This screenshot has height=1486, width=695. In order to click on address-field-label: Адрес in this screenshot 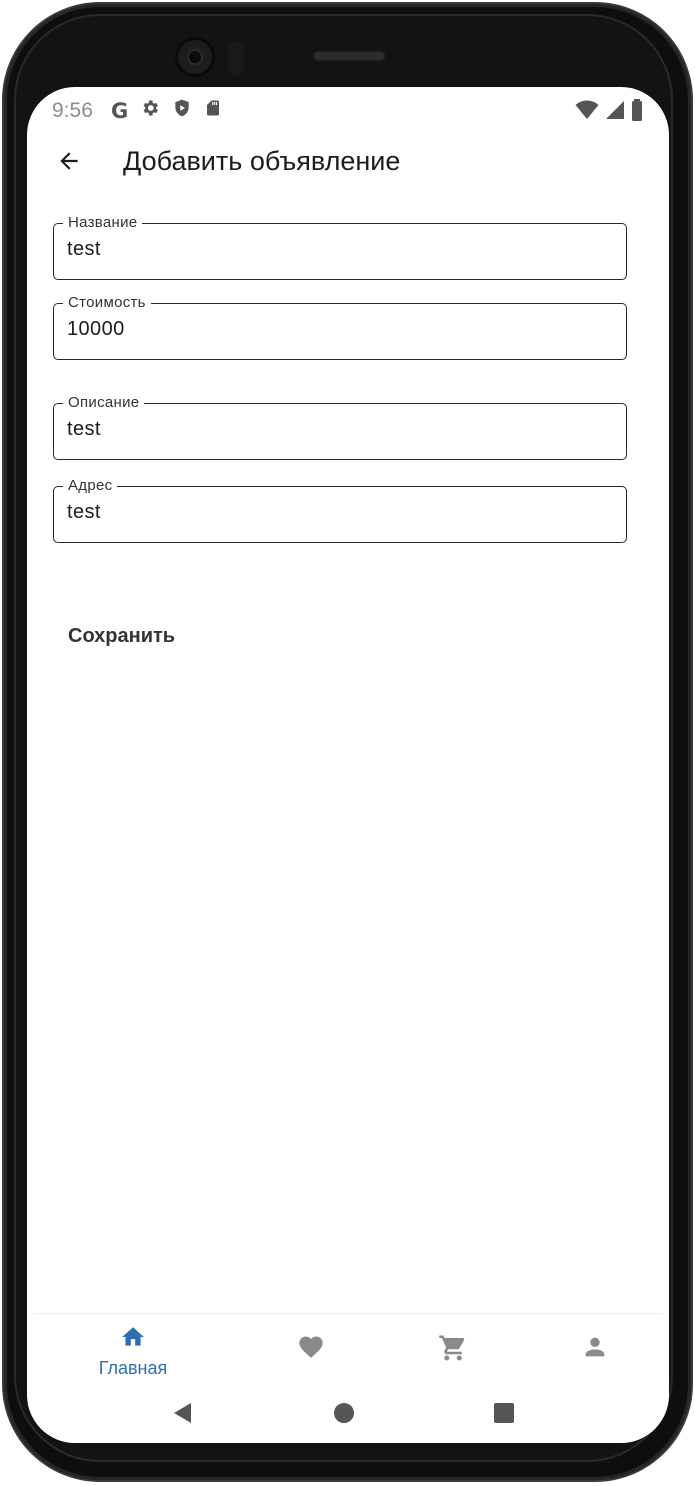, I will do `click(90, 486)`.